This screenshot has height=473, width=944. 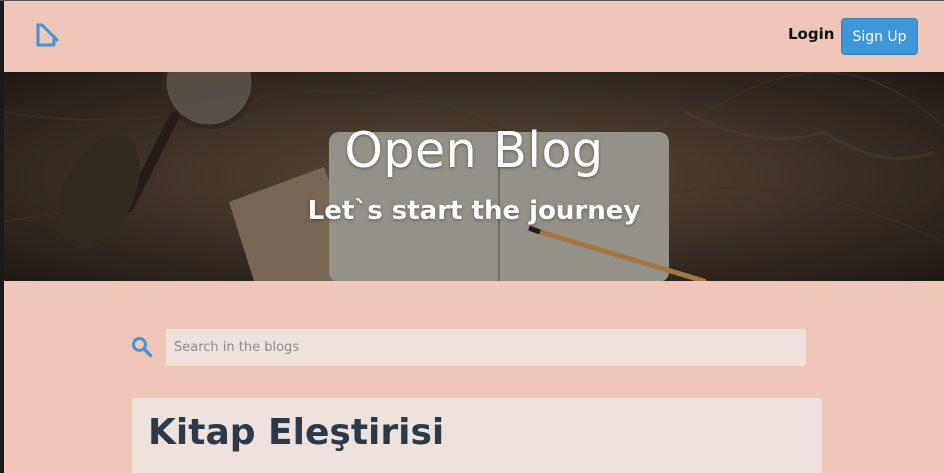 I want to click on hero-subtitle: Let`s start the journey, so click(x=474, y=211).